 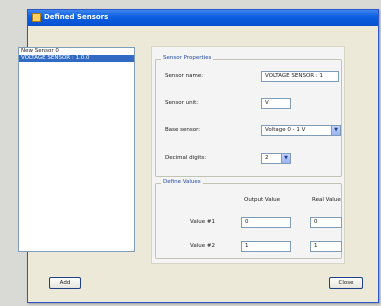 I want to click on base-sensor-label: Base sensor:, so click(x=183, y=130).